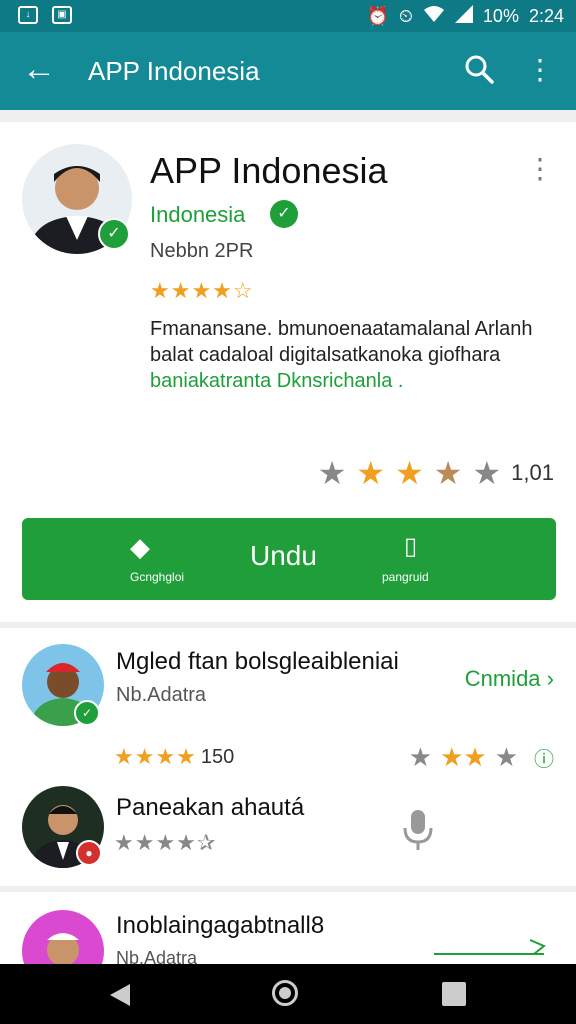 This screenshot has height=1024, width=576. I want to click on alarm-icon: ⏰, so click(377, 16).